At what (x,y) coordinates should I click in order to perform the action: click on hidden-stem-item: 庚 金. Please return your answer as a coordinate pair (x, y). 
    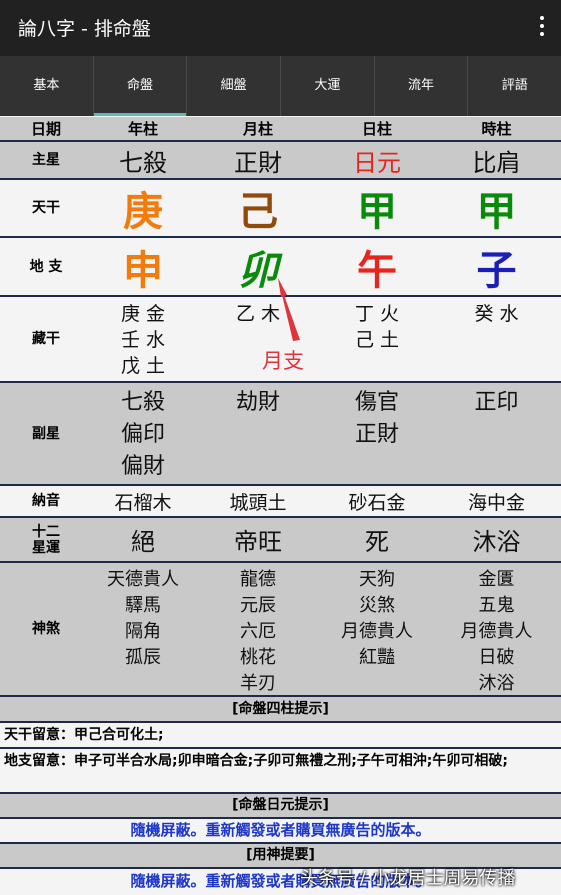
    Looking at the image, I should click on (143, 314).